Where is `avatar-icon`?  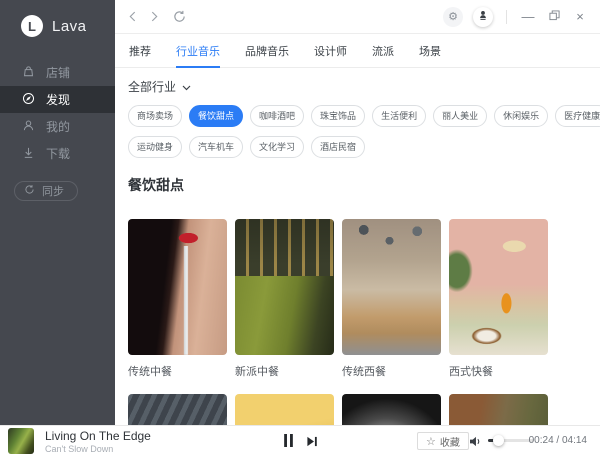
avatar-icon is located at coordinates (483, 16).